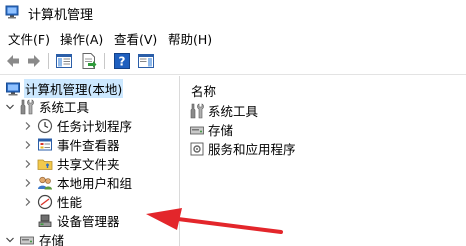  Describe the element at coordinates (35, 238) in the screenshot. I see `tree-item-storage: 存储` at that location.